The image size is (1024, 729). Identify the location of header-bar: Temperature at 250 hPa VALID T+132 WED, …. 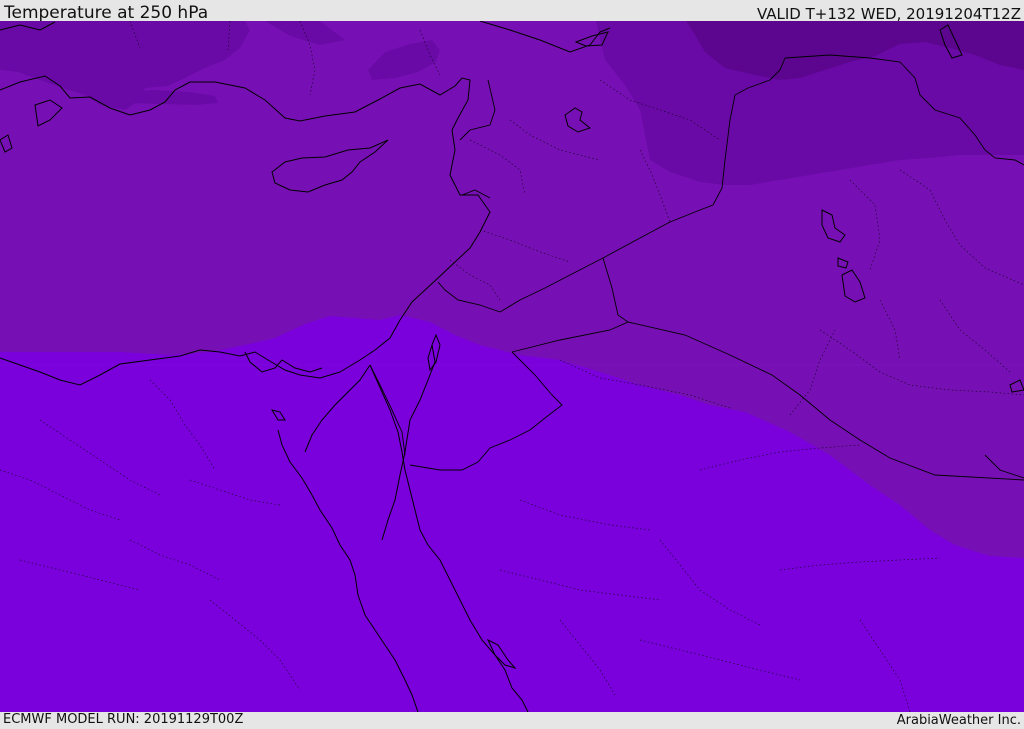
(512, 11).